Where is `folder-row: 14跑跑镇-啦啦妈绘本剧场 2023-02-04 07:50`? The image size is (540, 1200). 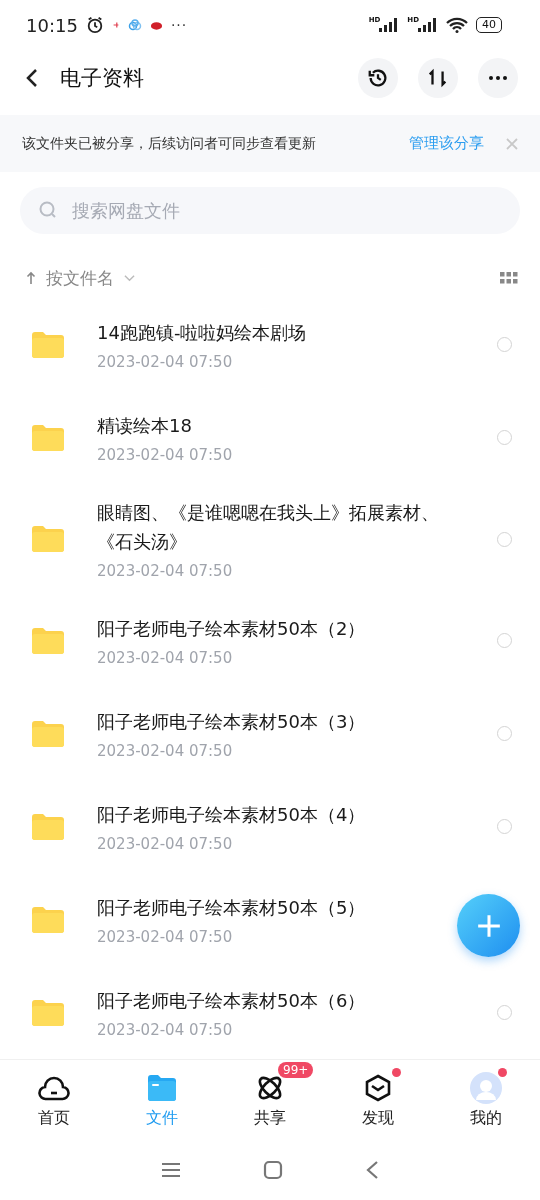
folder-row: 14跑跑镇-啦啦妈绘本剧场 2023-02-04 07:50 is located at coordinates (270, 344).